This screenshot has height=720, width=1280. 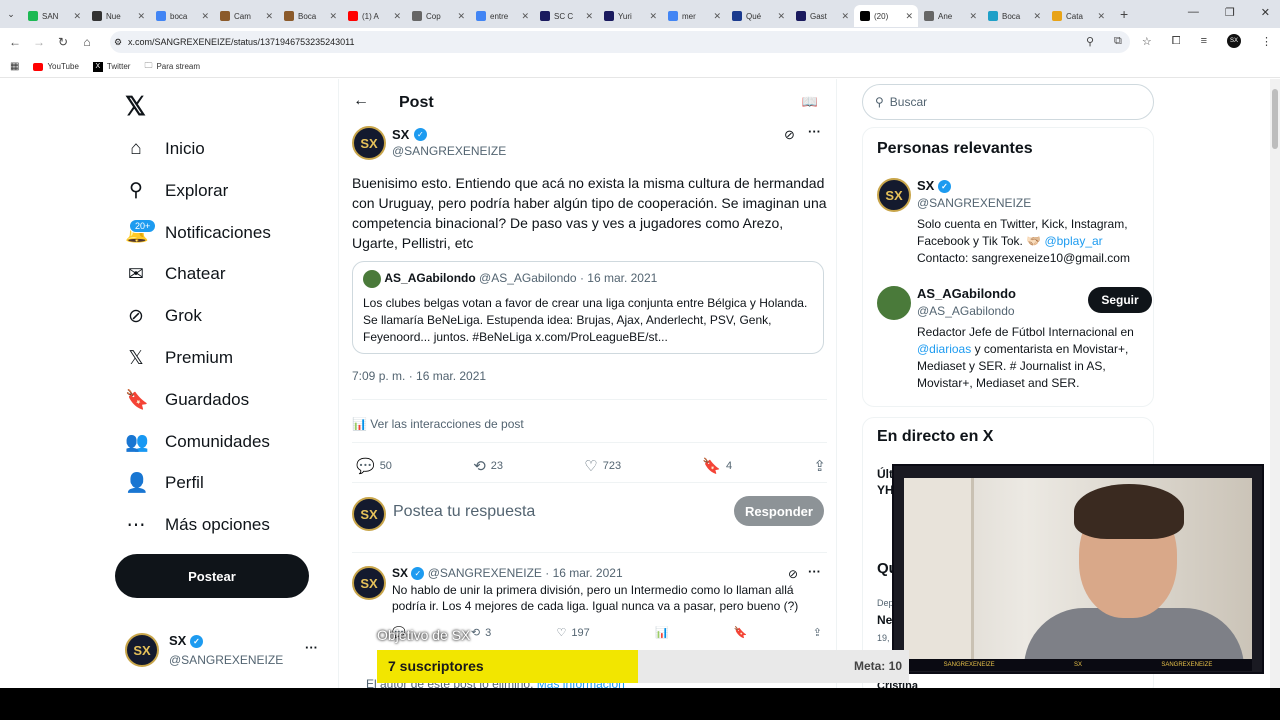 What do you see at coordinates (1008, 102) in the screenshot?
I see `search-input: ⚲ Buscar` at bounding box center [1008, 102].